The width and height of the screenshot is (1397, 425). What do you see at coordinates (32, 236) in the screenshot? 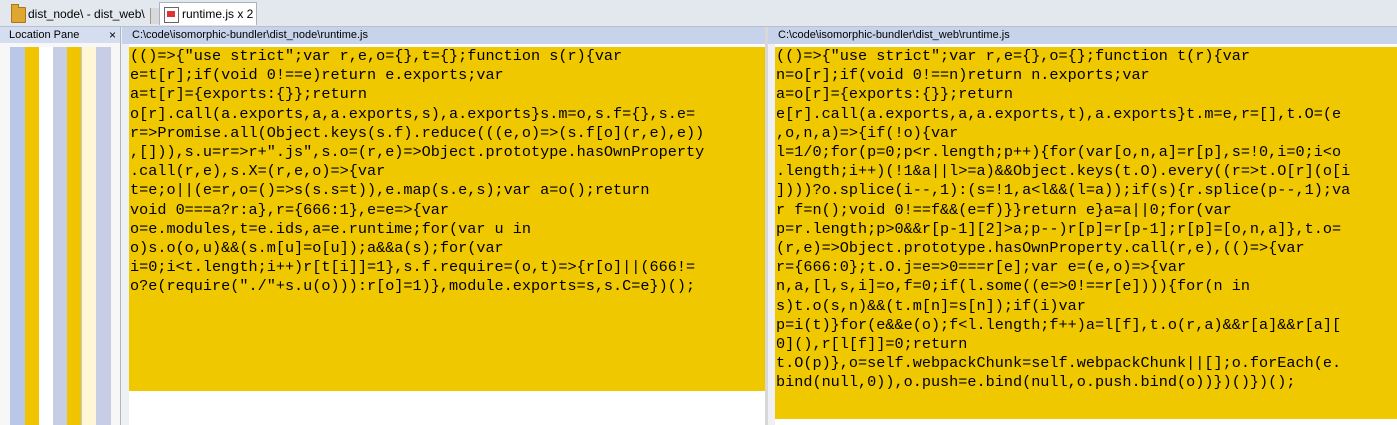
I see `location-strip-left-diff` at bounding box center [32, 236].